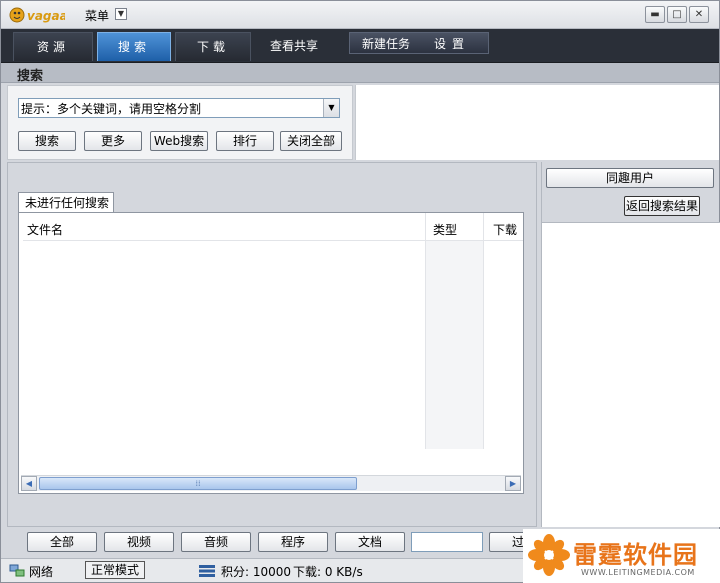 This screenshot has height=583, width=720. I want to click on filter-video-button: 视频, so click(139, 542).